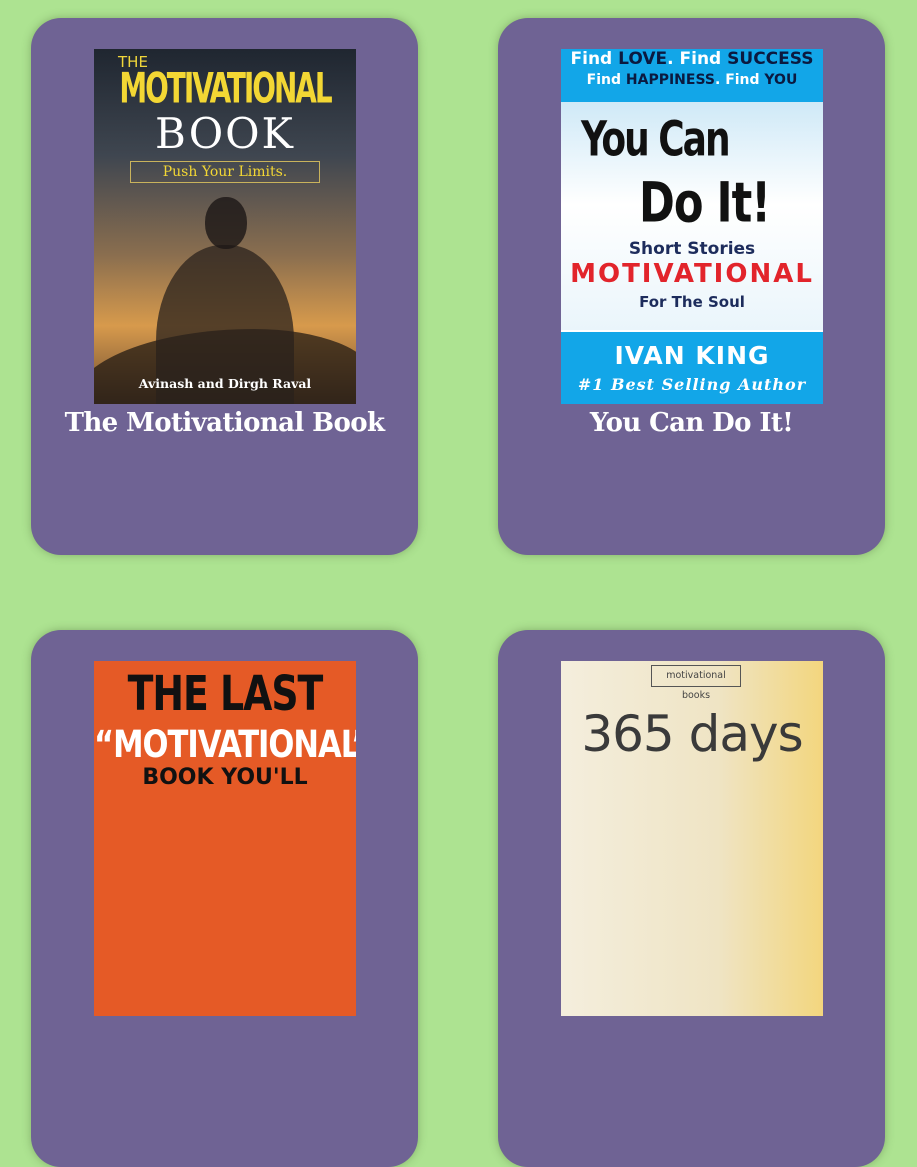 This screenshot has width=917, height=1167. Describe the element at coordinates (225, 693) in the screenshot. I see `cover-text-line1: THE LAST` at that location.